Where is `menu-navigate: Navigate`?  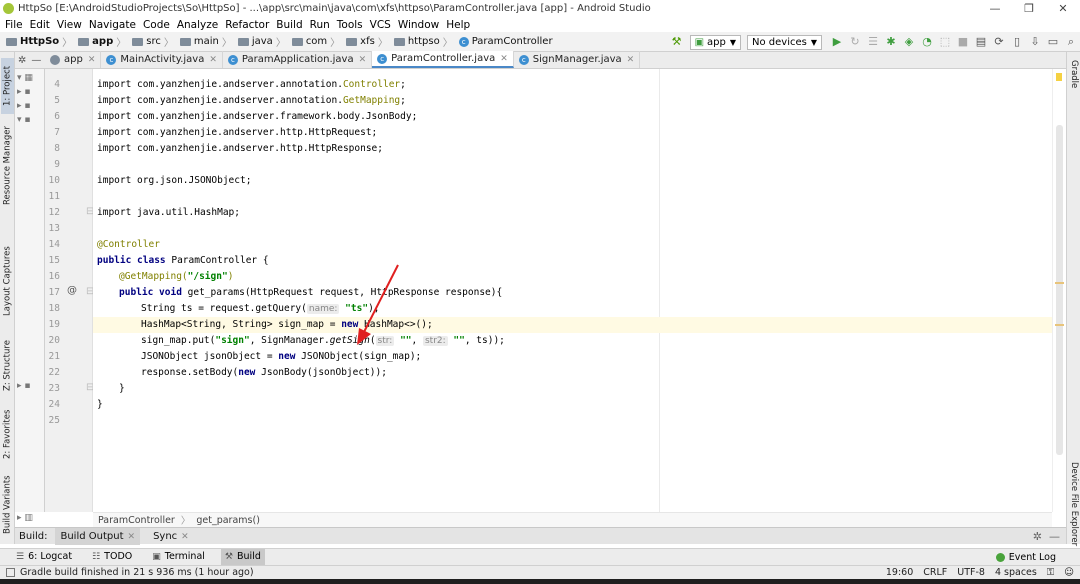 menu-navigate: Navigate is located at coordinates (112, 25).